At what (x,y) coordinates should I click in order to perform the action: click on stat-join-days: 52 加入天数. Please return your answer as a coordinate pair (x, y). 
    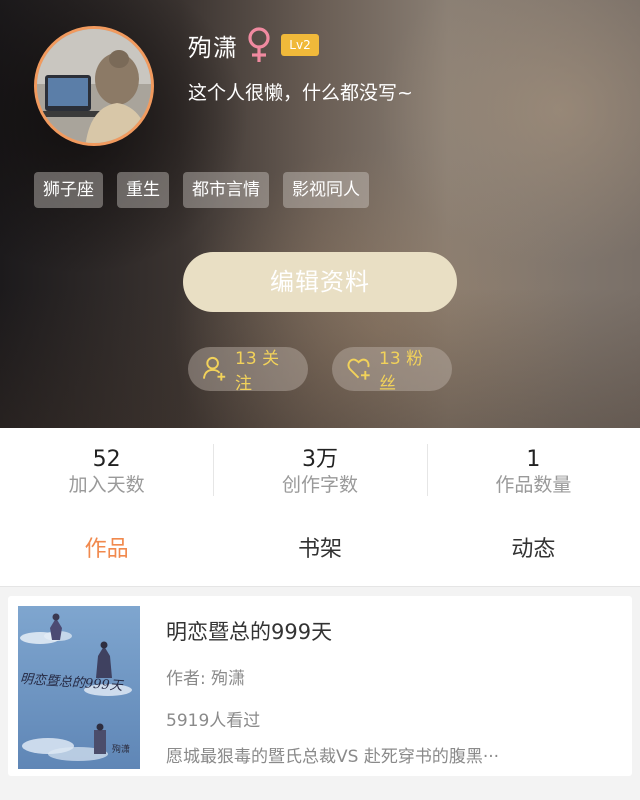
    Looking at the image, I should click on (106, 467).